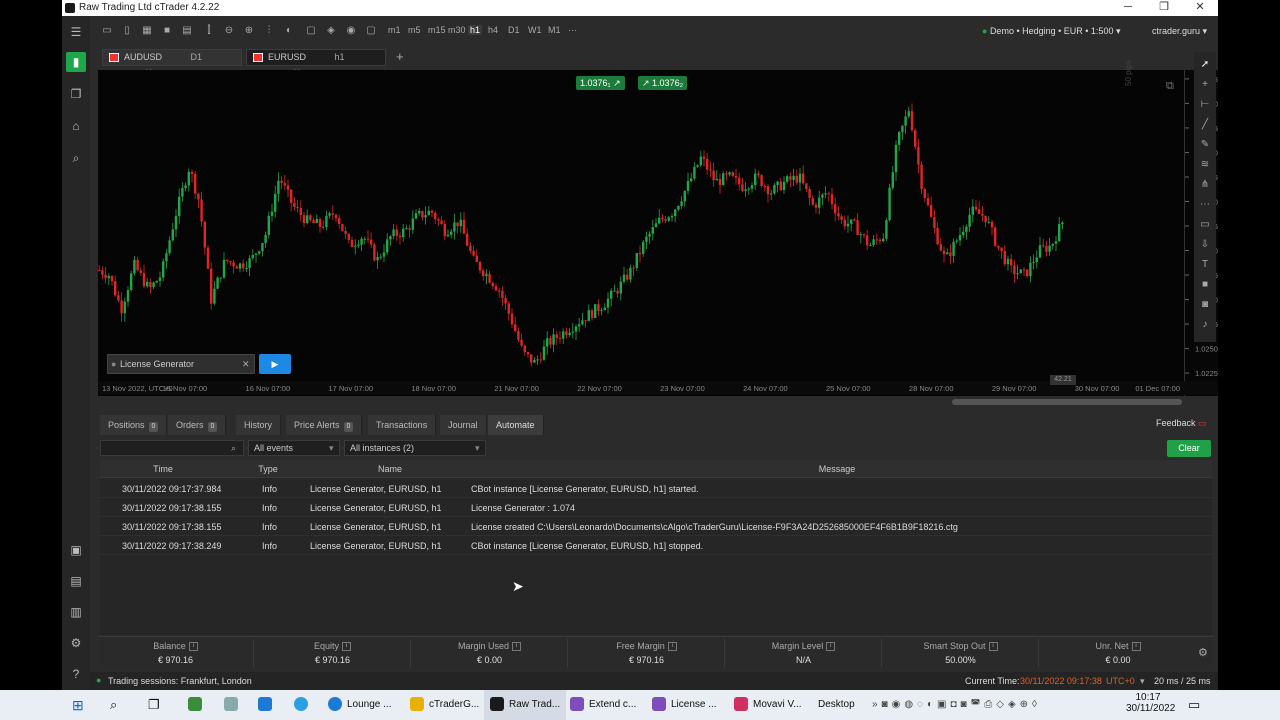 This screenshot has width=1280, height=720. What do you see at coordinates (1205, 265) in the screenshot?
I see `text-icon: T` at bounding box center [1205, 265].